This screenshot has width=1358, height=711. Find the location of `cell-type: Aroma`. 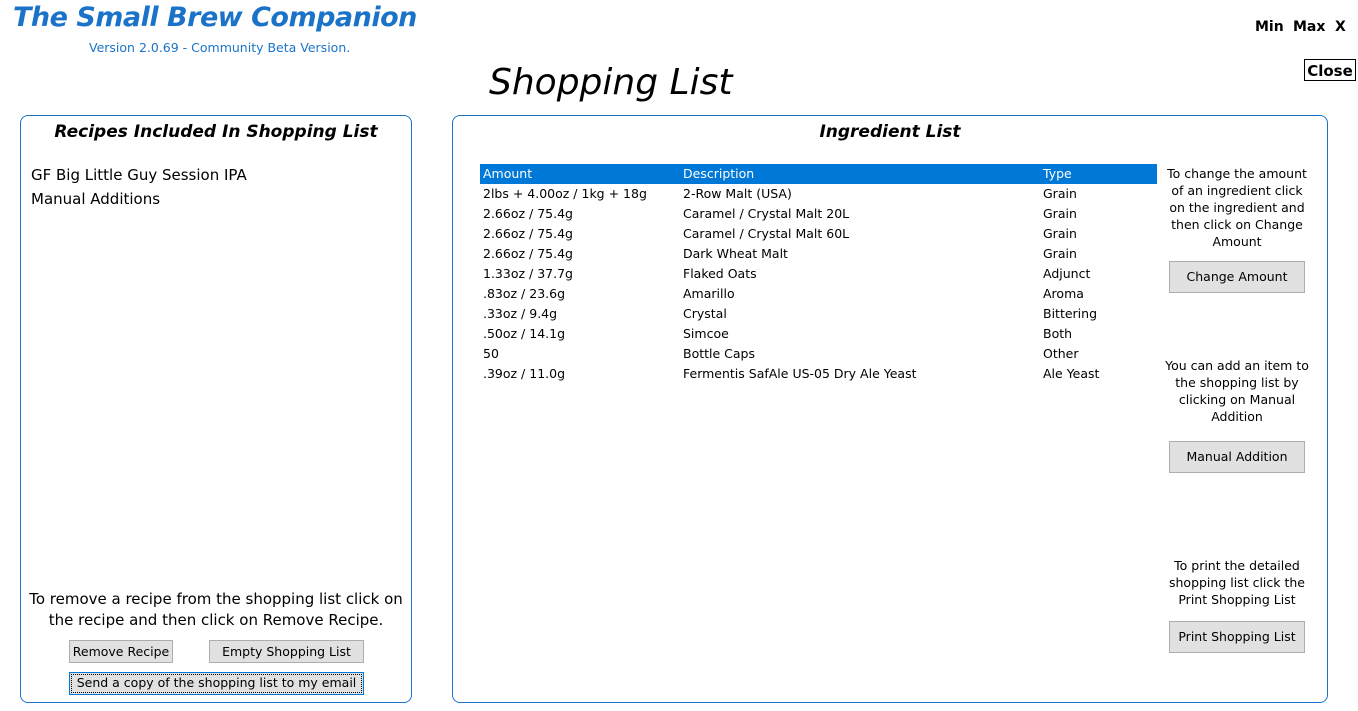

cell-type: Aroma is located at coordinates (1063, 293).